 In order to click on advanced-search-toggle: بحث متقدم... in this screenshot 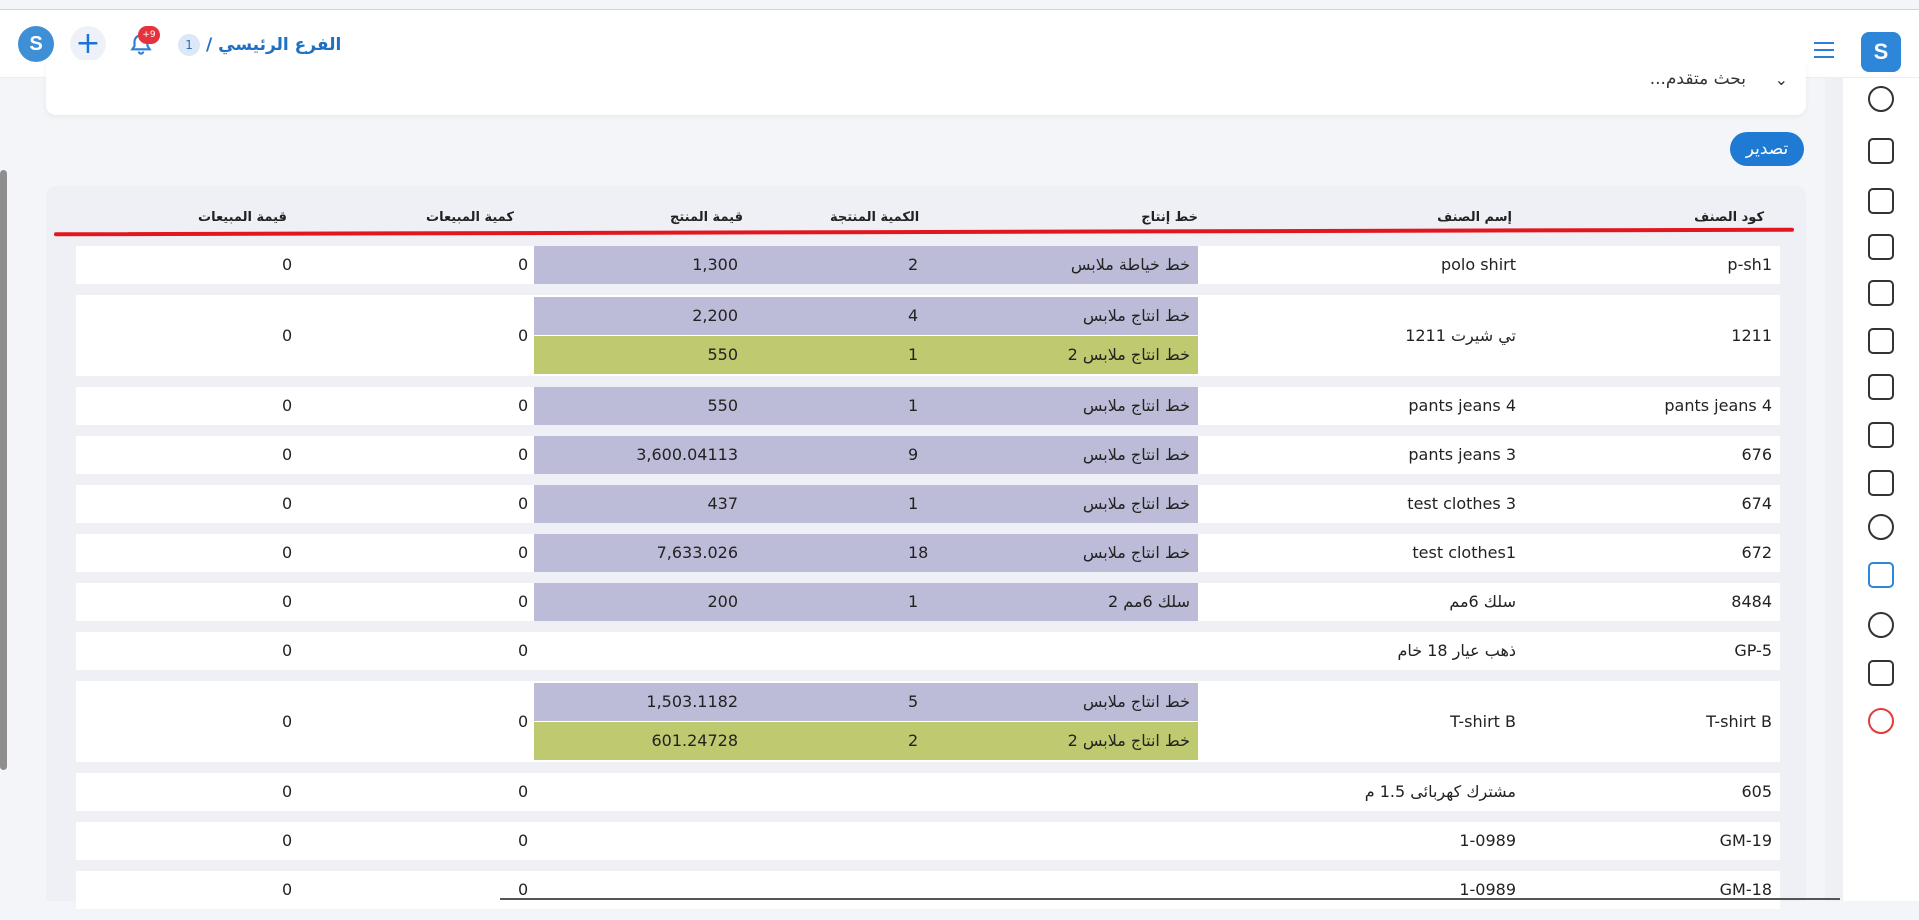, I will do `click(1698, 79)`.